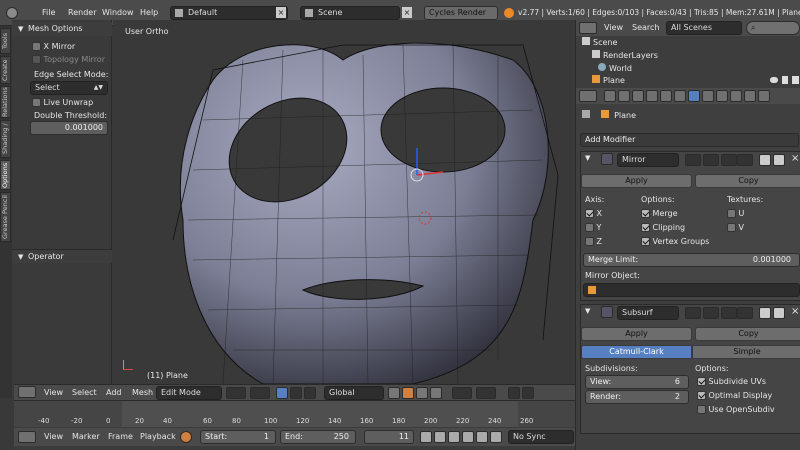 This screenshot has height=450, width=800. What do you see at coordinates (310, 393) in the screenshot?
I see `rotate-icon` at bounding box center [310, 393].